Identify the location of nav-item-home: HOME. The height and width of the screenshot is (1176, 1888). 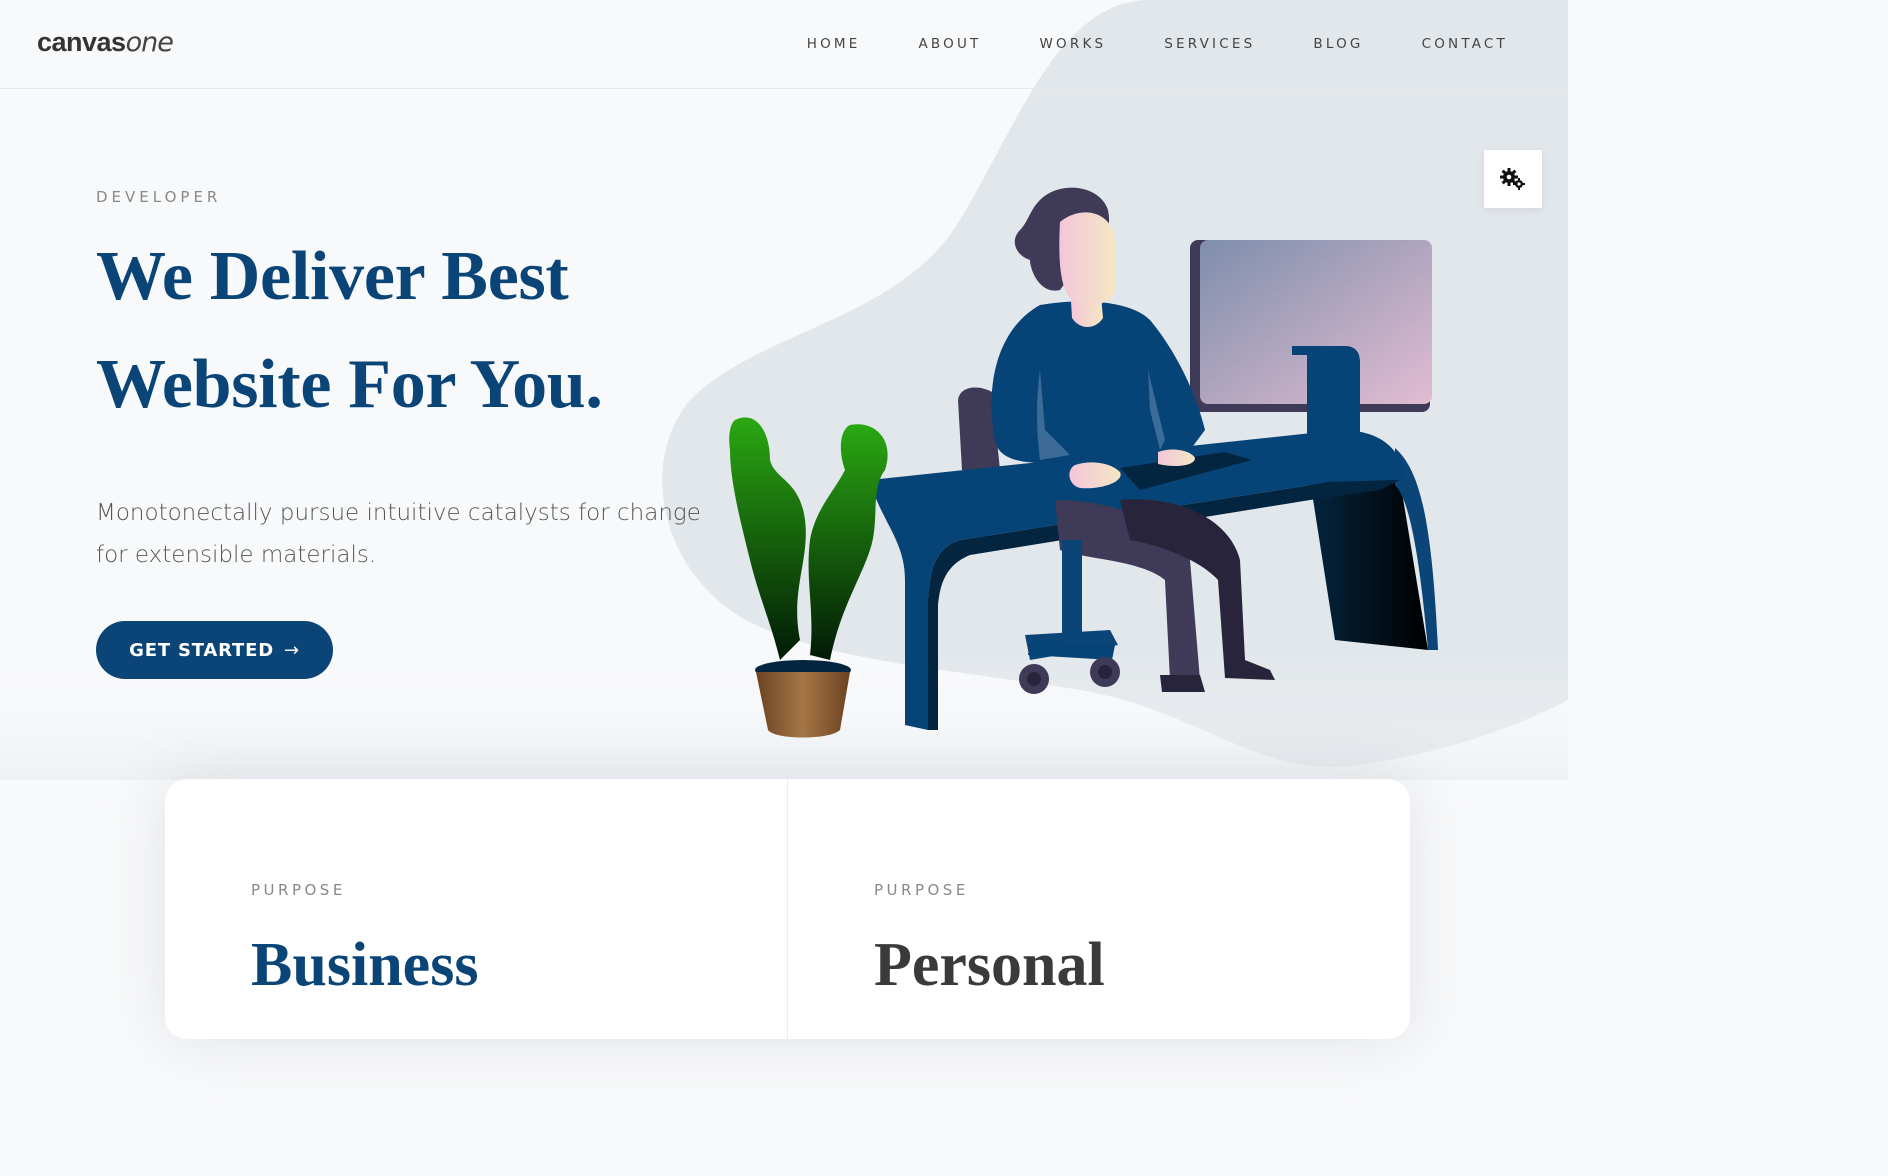
(834, 44).